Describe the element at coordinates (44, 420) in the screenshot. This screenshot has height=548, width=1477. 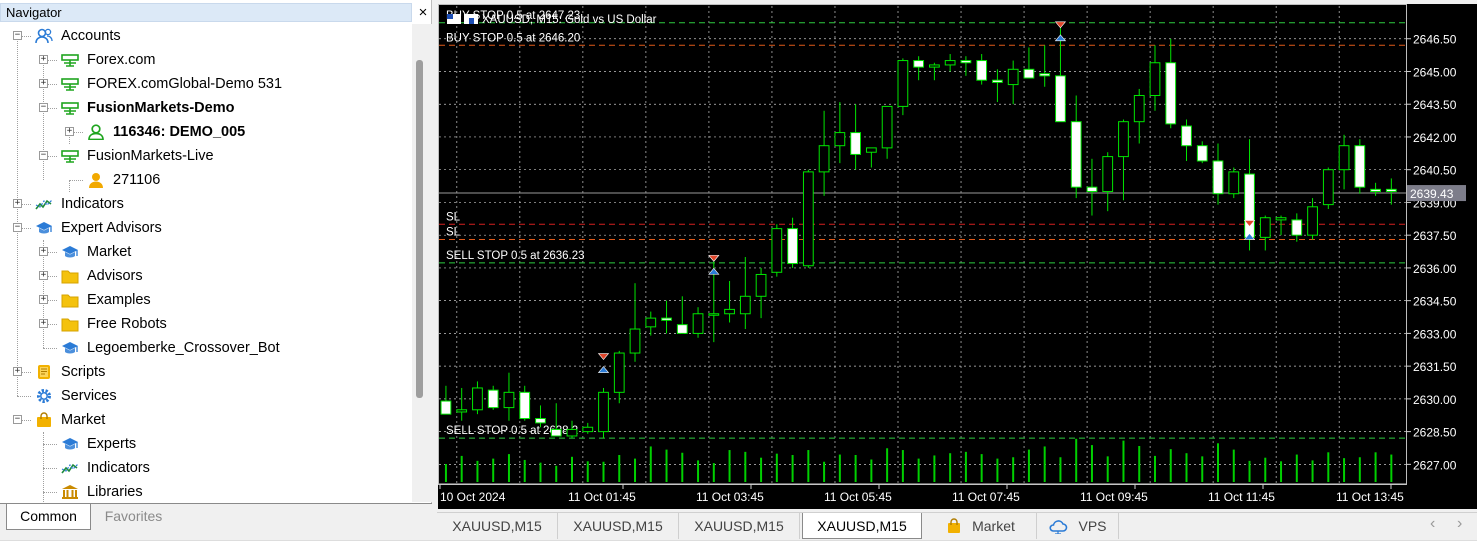
I see `market-bag-icon` at that location.